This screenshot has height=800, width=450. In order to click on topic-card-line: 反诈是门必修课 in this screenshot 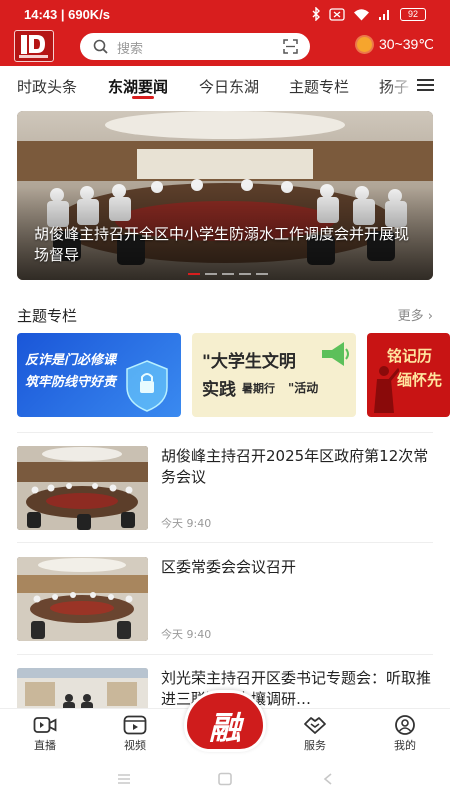, I will do `click(71, 360)`.